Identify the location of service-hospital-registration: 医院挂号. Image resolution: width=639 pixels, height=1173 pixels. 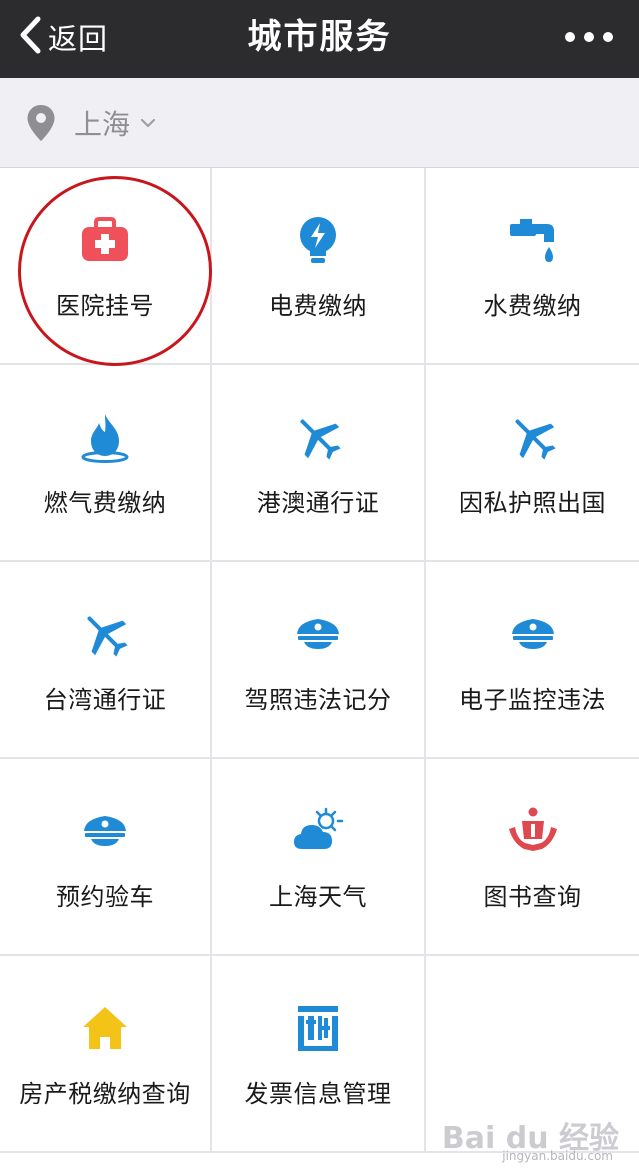
(106, 266).